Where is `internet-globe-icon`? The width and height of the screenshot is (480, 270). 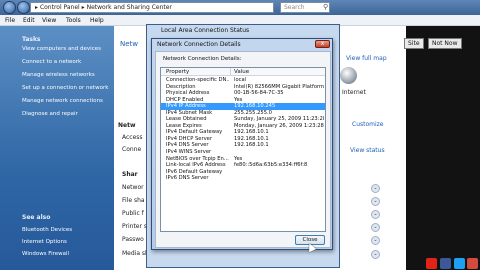 internet-globe-icon is located at coordinates (348, 75).